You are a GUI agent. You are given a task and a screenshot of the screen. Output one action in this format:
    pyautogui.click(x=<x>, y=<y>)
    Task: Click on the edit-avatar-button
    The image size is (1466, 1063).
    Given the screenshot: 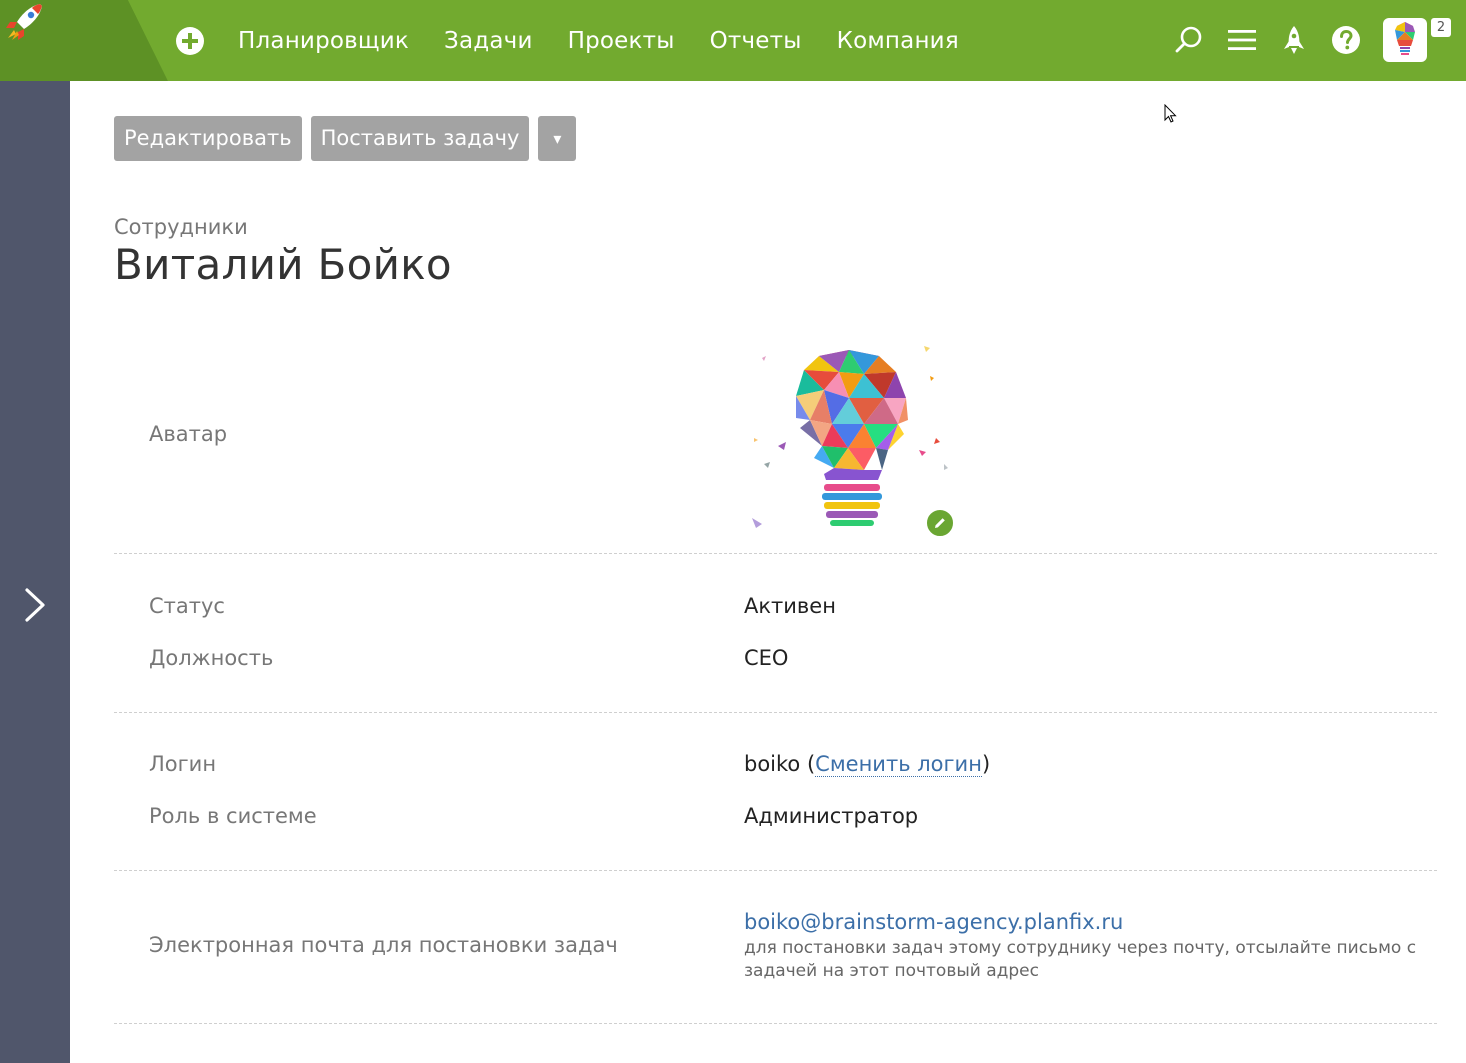 What is the action you would take?
    pyautogui.click(x=940, y=523)
    